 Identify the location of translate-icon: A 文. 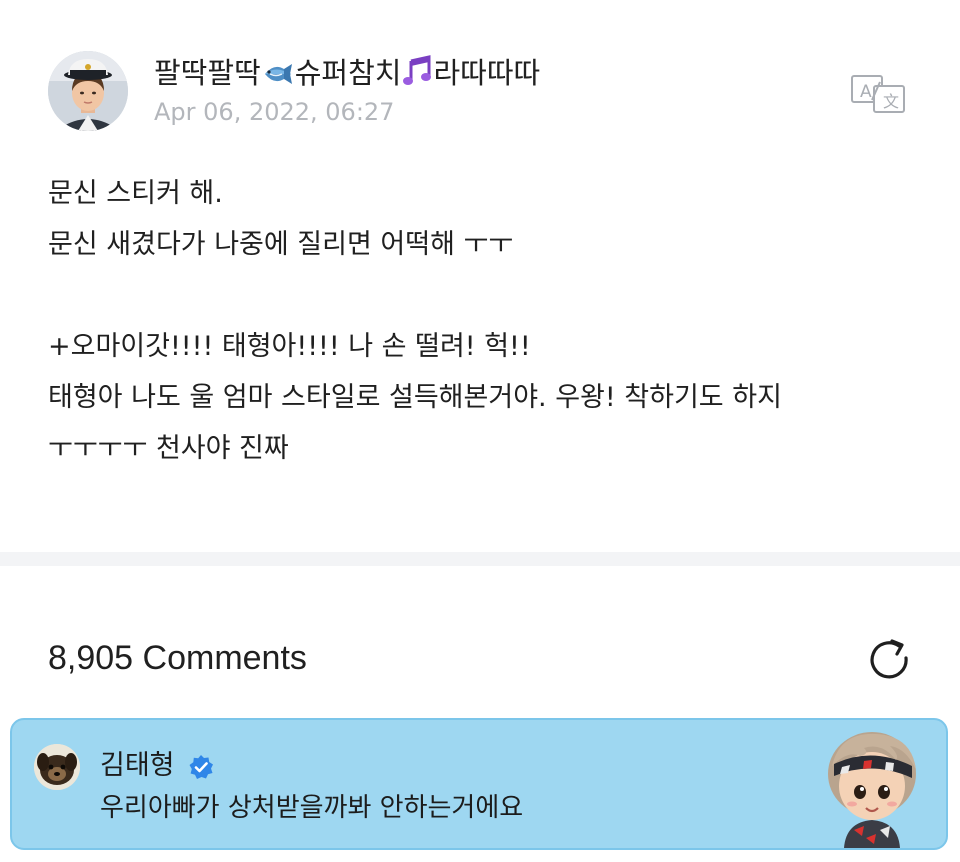
(879, 96).